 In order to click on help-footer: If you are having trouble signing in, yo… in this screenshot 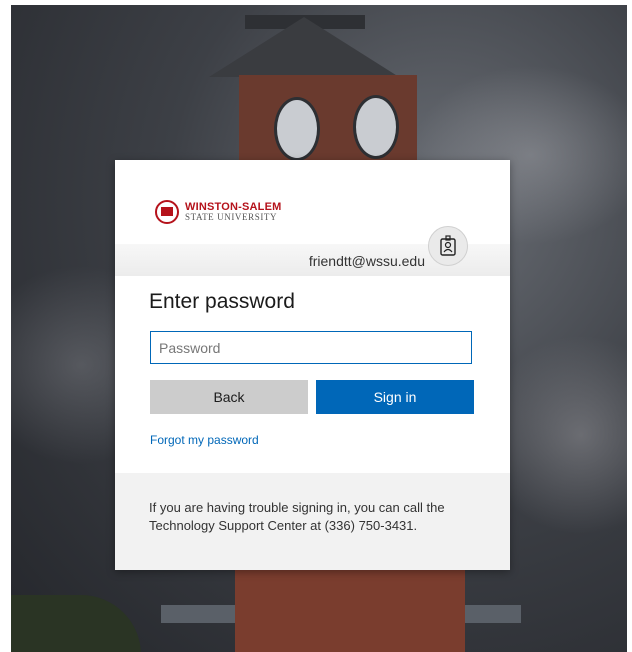, I will do `click(312, 521)`.